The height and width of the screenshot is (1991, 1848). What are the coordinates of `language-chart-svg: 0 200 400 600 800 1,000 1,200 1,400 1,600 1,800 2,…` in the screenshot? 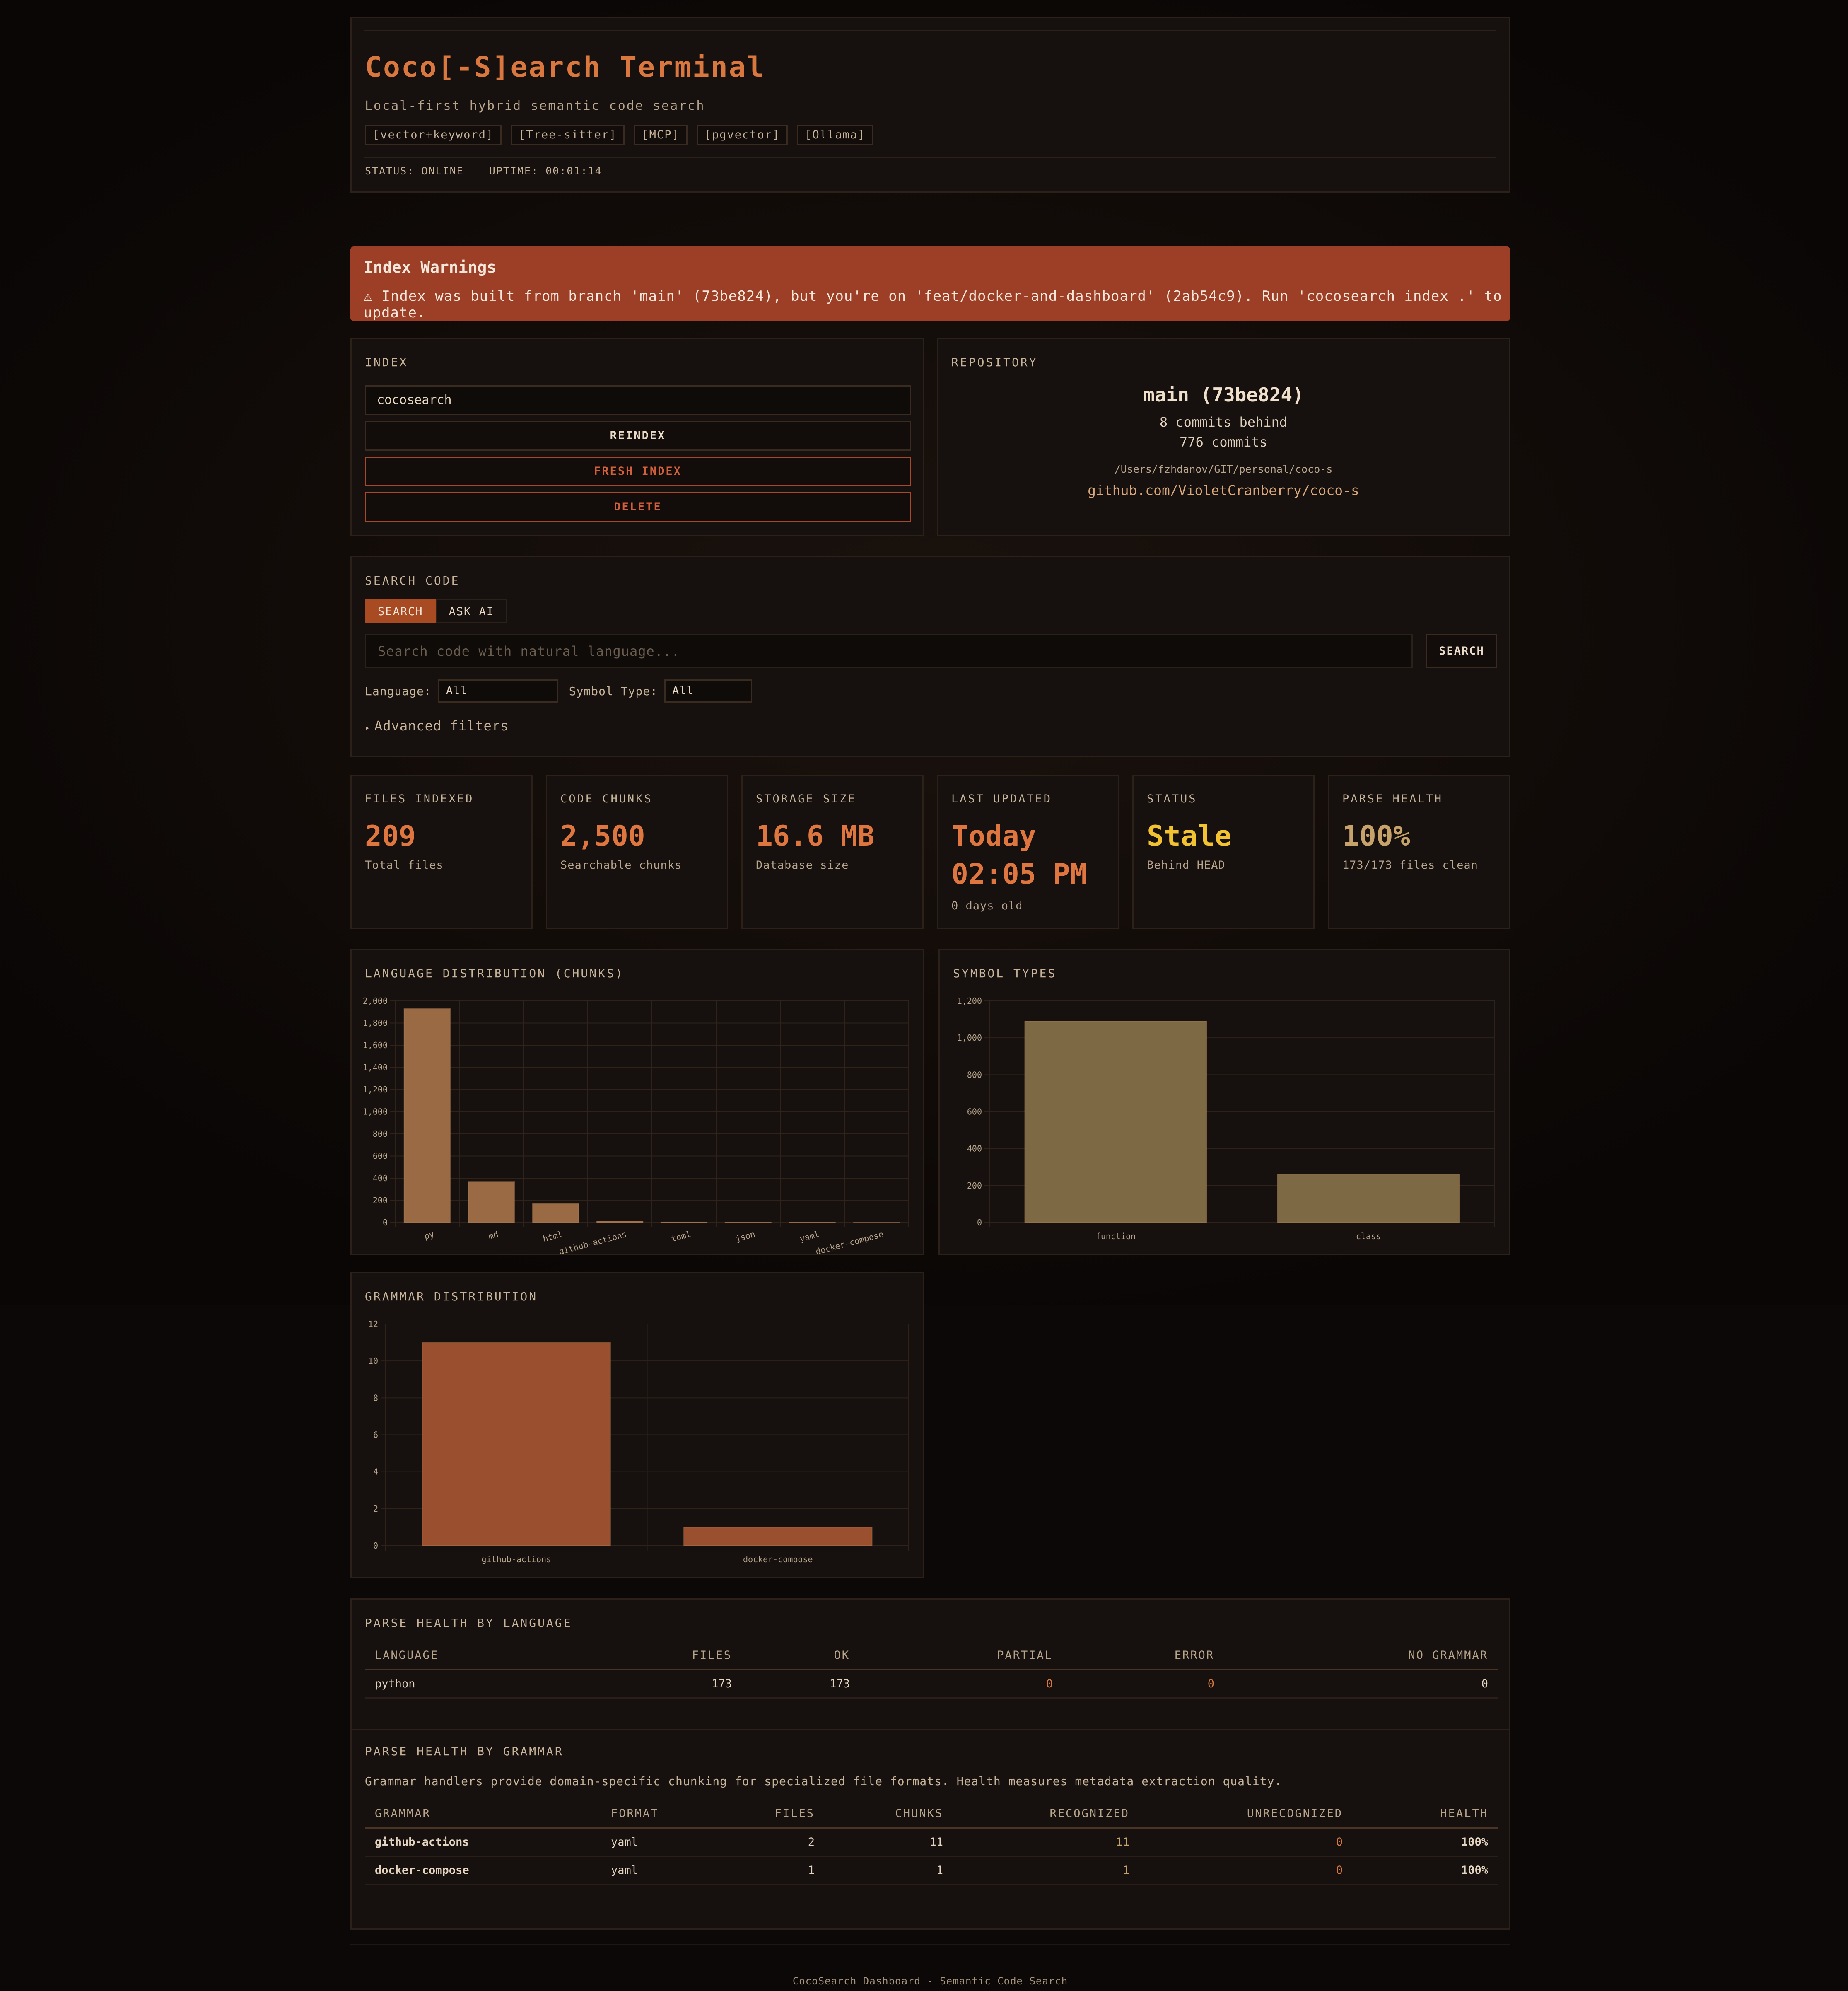 It's located at (636, 1125).